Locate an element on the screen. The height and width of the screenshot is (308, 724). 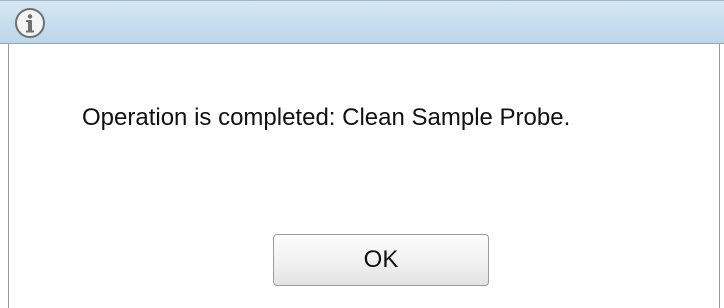
ok-button: OK is located at coordinates (381, 260).